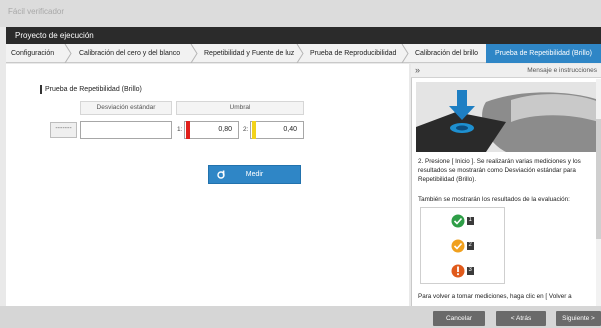  I want to click on tab-calibracion-cero: Calibración del cero y del blanco, so click(129, 53).